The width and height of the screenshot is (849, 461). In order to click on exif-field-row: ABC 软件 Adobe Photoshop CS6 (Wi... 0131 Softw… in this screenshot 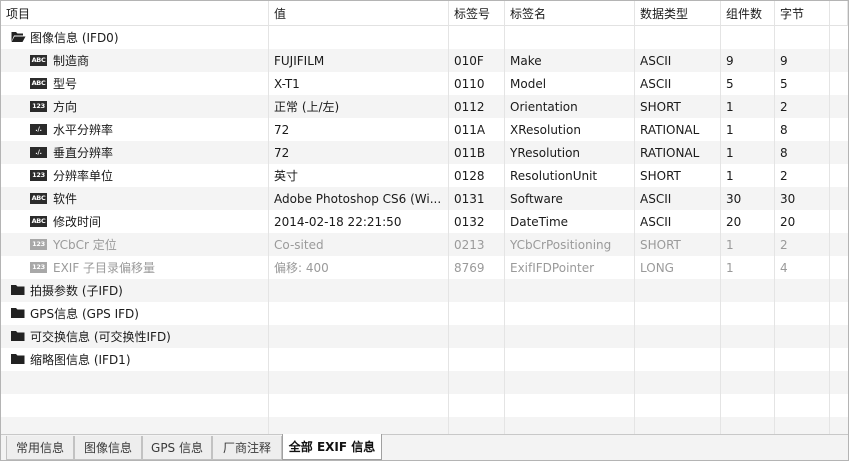, I will do `click(424, 198)`.